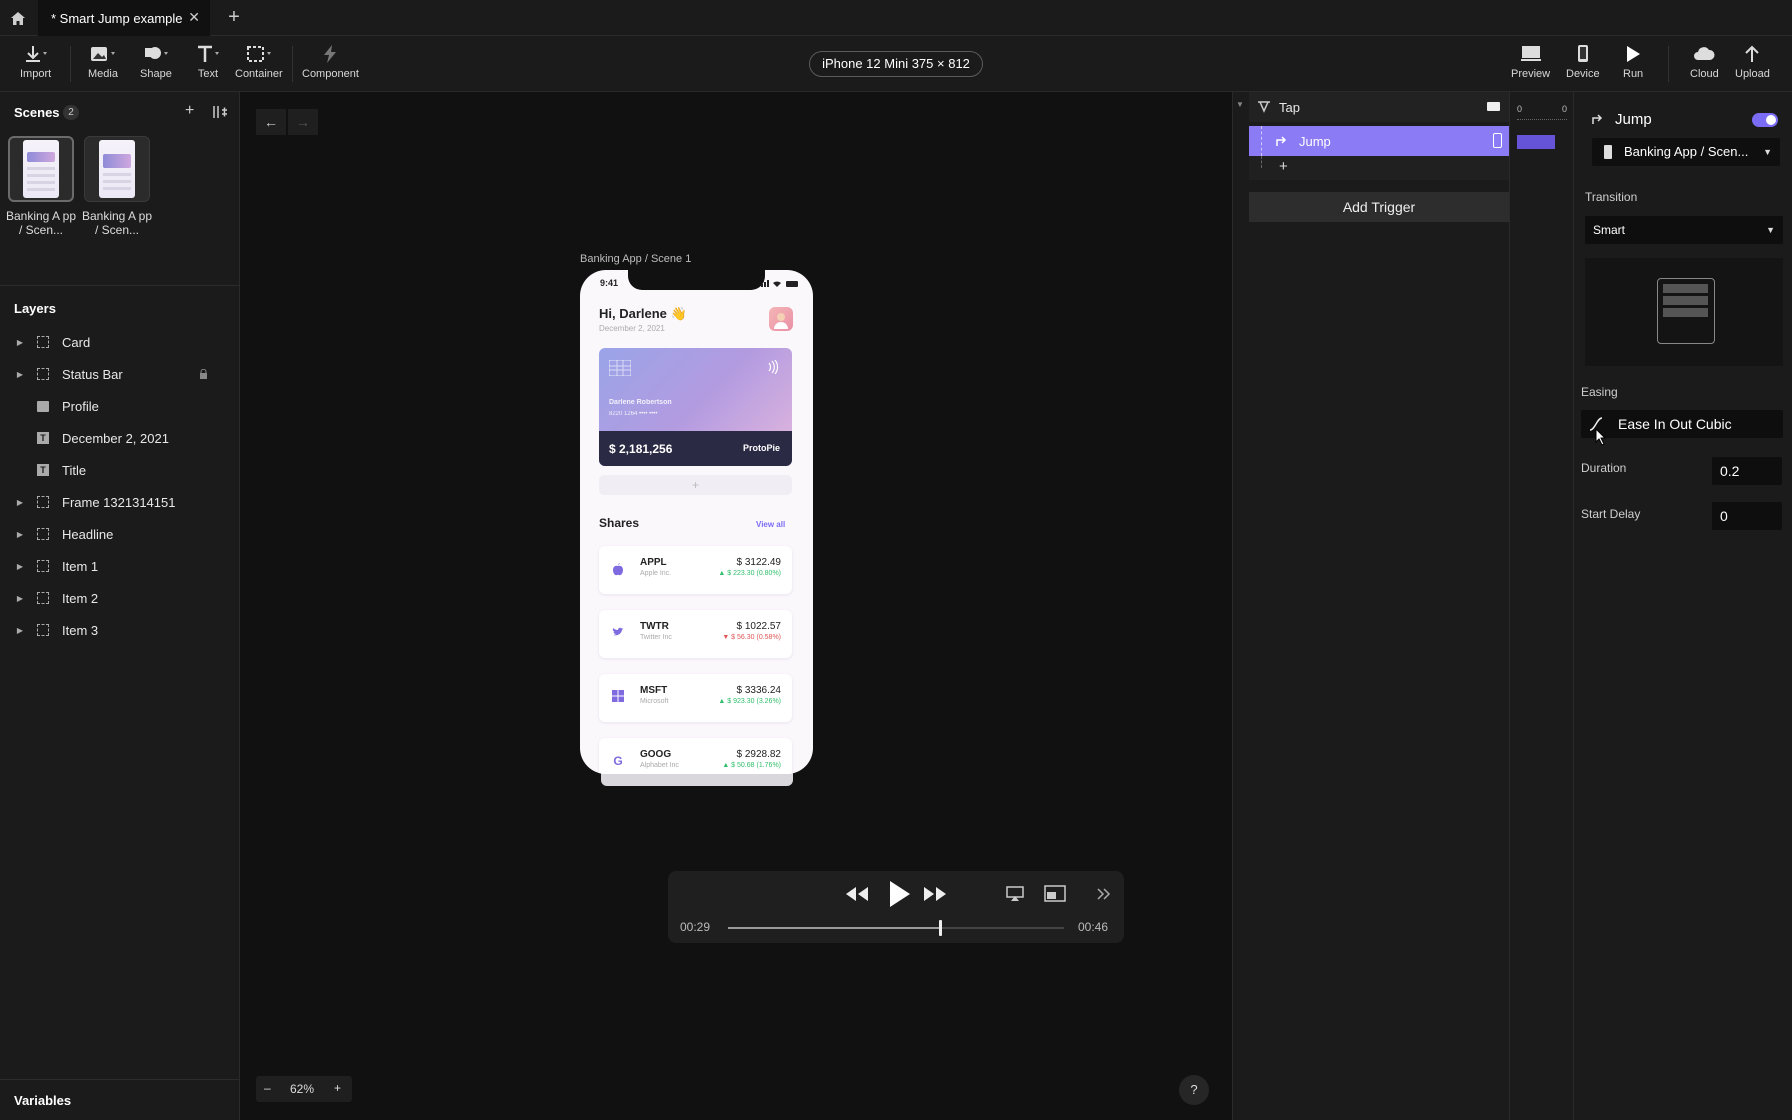 This screenshot has width=1792, height=1120. What do you see at coordinates (234, 18) in the screenshot?
I see `new-tab-button: +` at bounding box center [234, 18].